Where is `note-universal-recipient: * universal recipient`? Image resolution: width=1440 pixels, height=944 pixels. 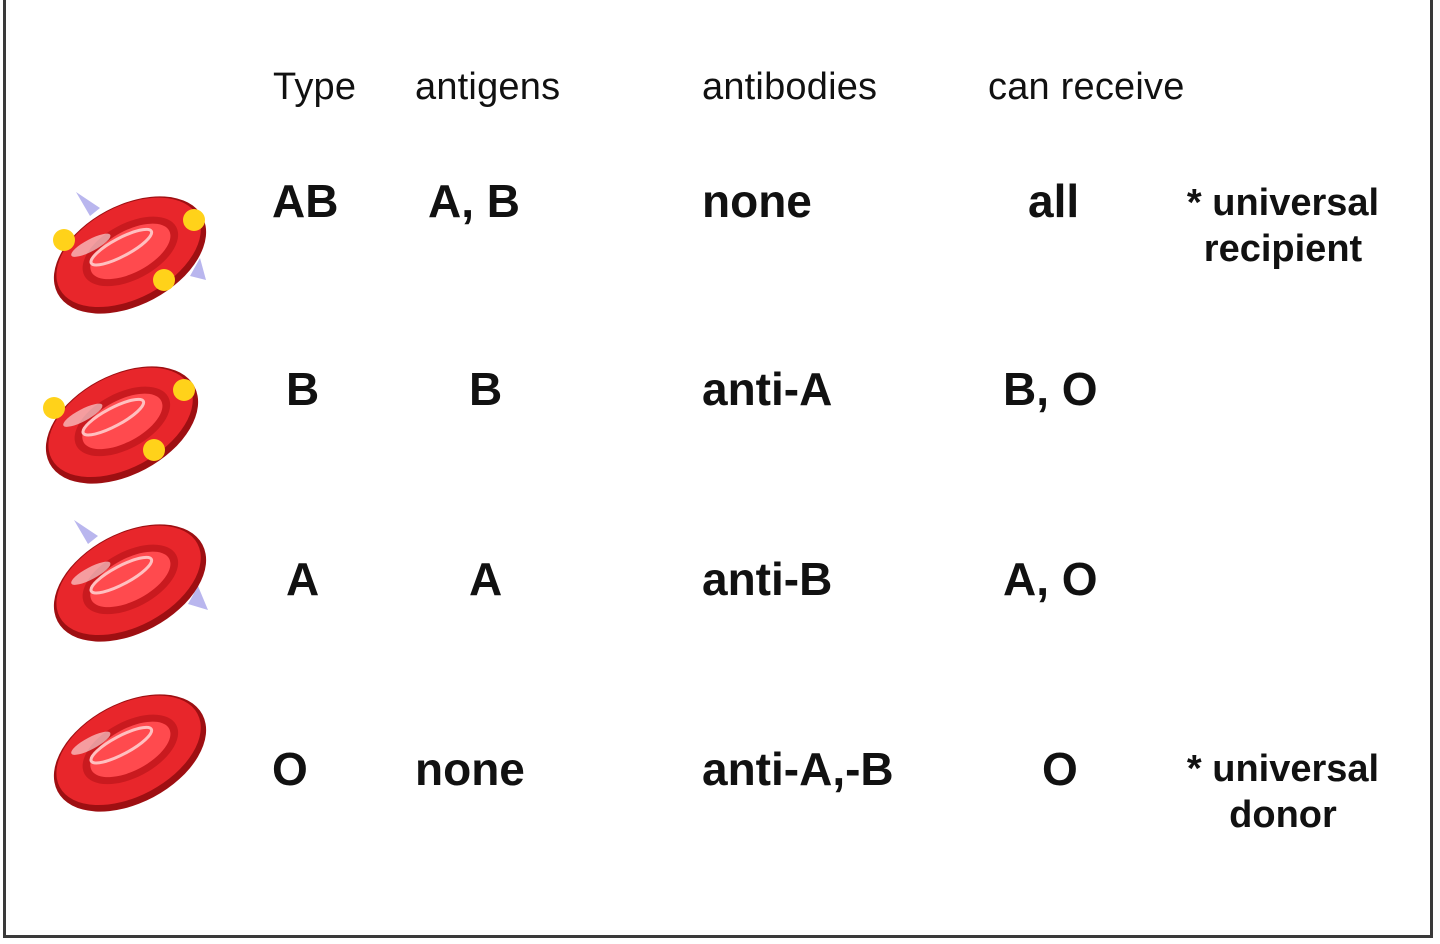
note-universal-recipient: * universal recipient is located at coordinates (1283, 226).